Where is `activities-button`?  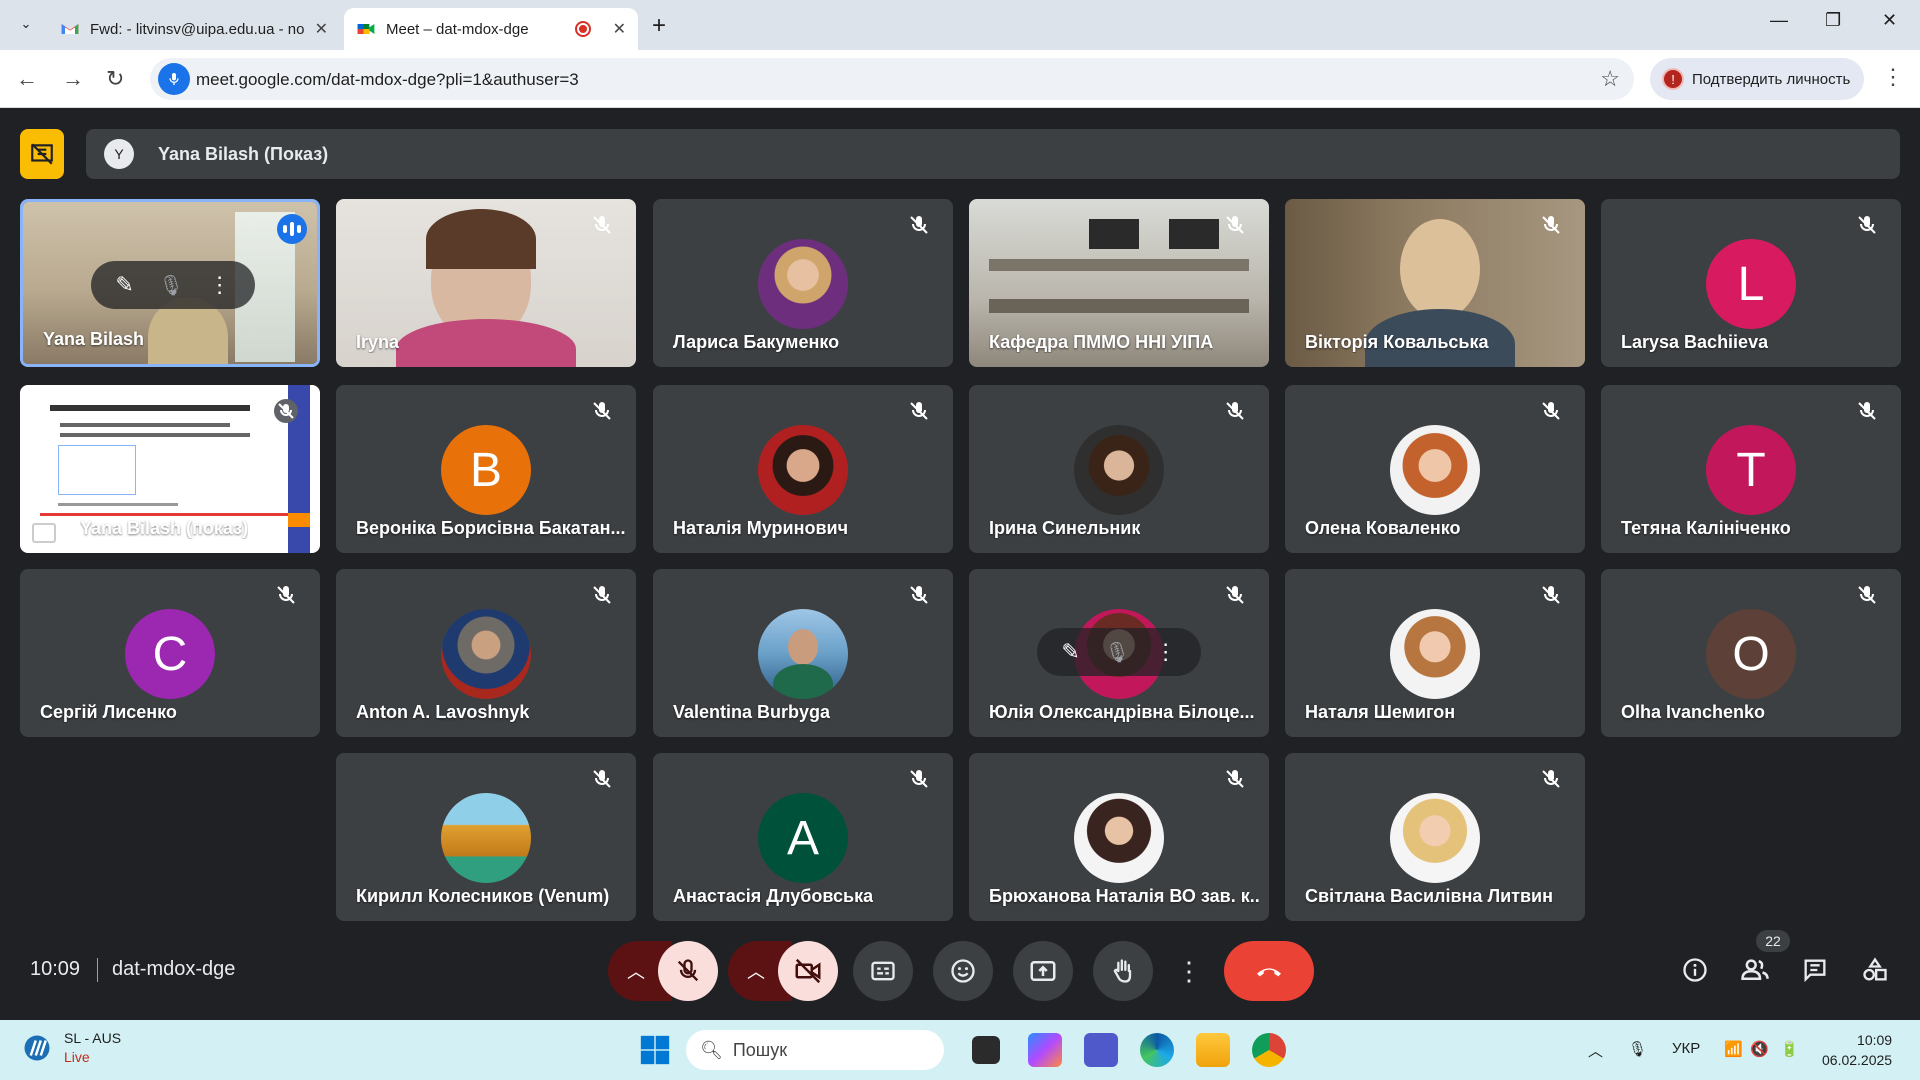 activities-button is located at coordinates (1875, 970).